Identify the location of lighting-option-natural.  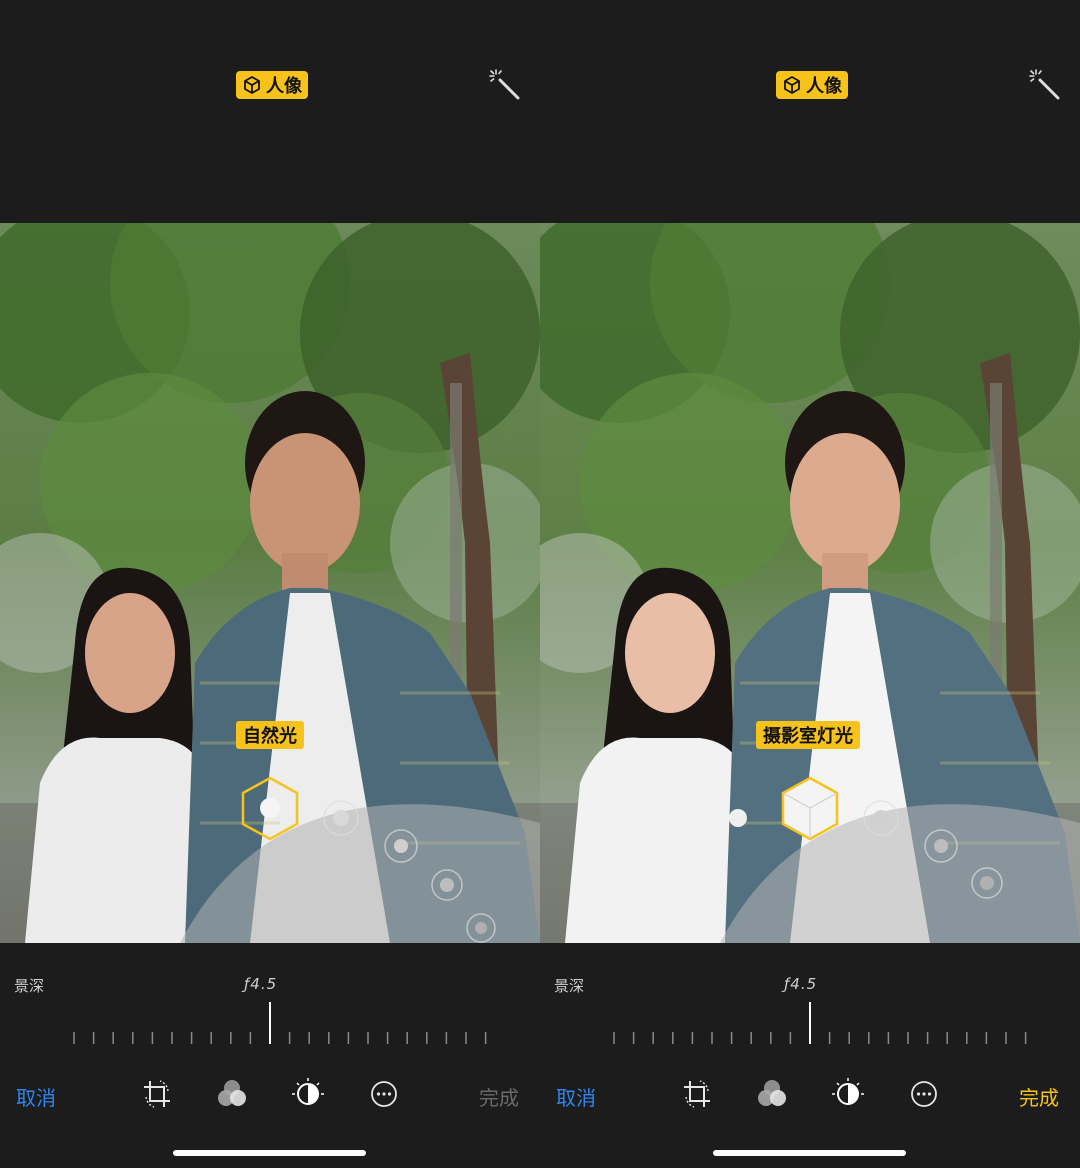
(738, 818).